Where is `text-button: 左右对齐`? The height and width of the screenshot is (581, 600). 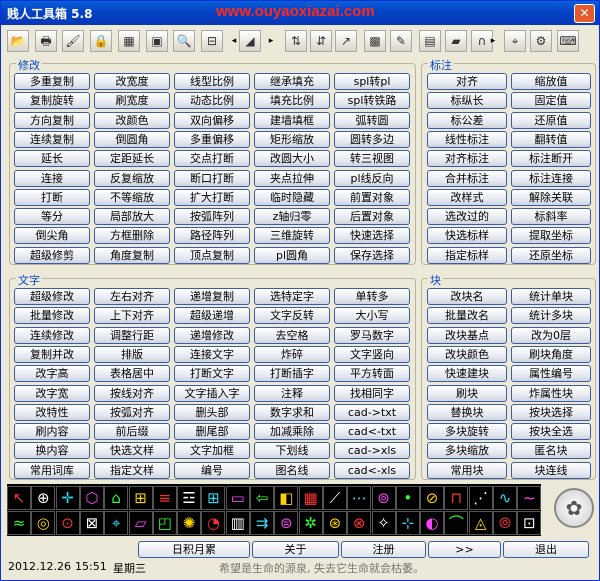 text-button: 左右对齐 is located at coordinates (132, 296).